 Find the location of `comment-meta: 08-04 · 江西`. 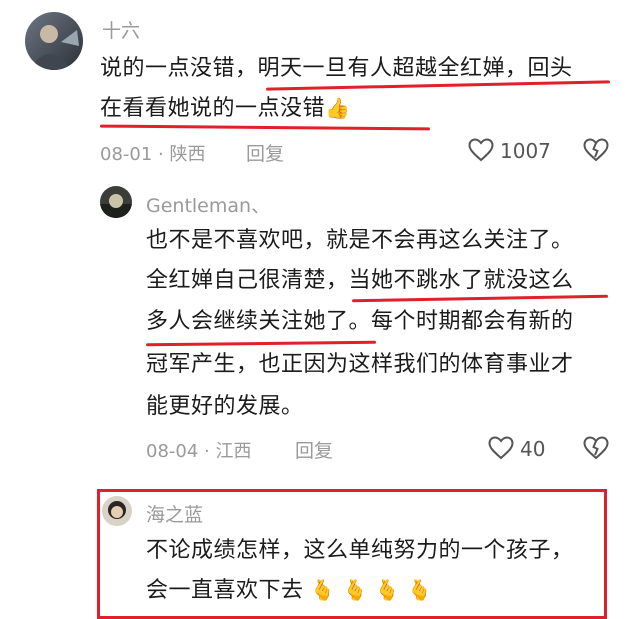

comment-meta: 08-04 · 江西 is located at coordinates (199, 451).